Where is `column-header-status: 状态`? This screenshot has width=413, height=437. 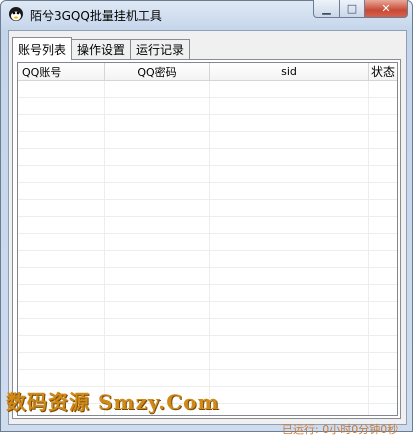
column-header-status: 状态 is located at coordinates (383, 71).